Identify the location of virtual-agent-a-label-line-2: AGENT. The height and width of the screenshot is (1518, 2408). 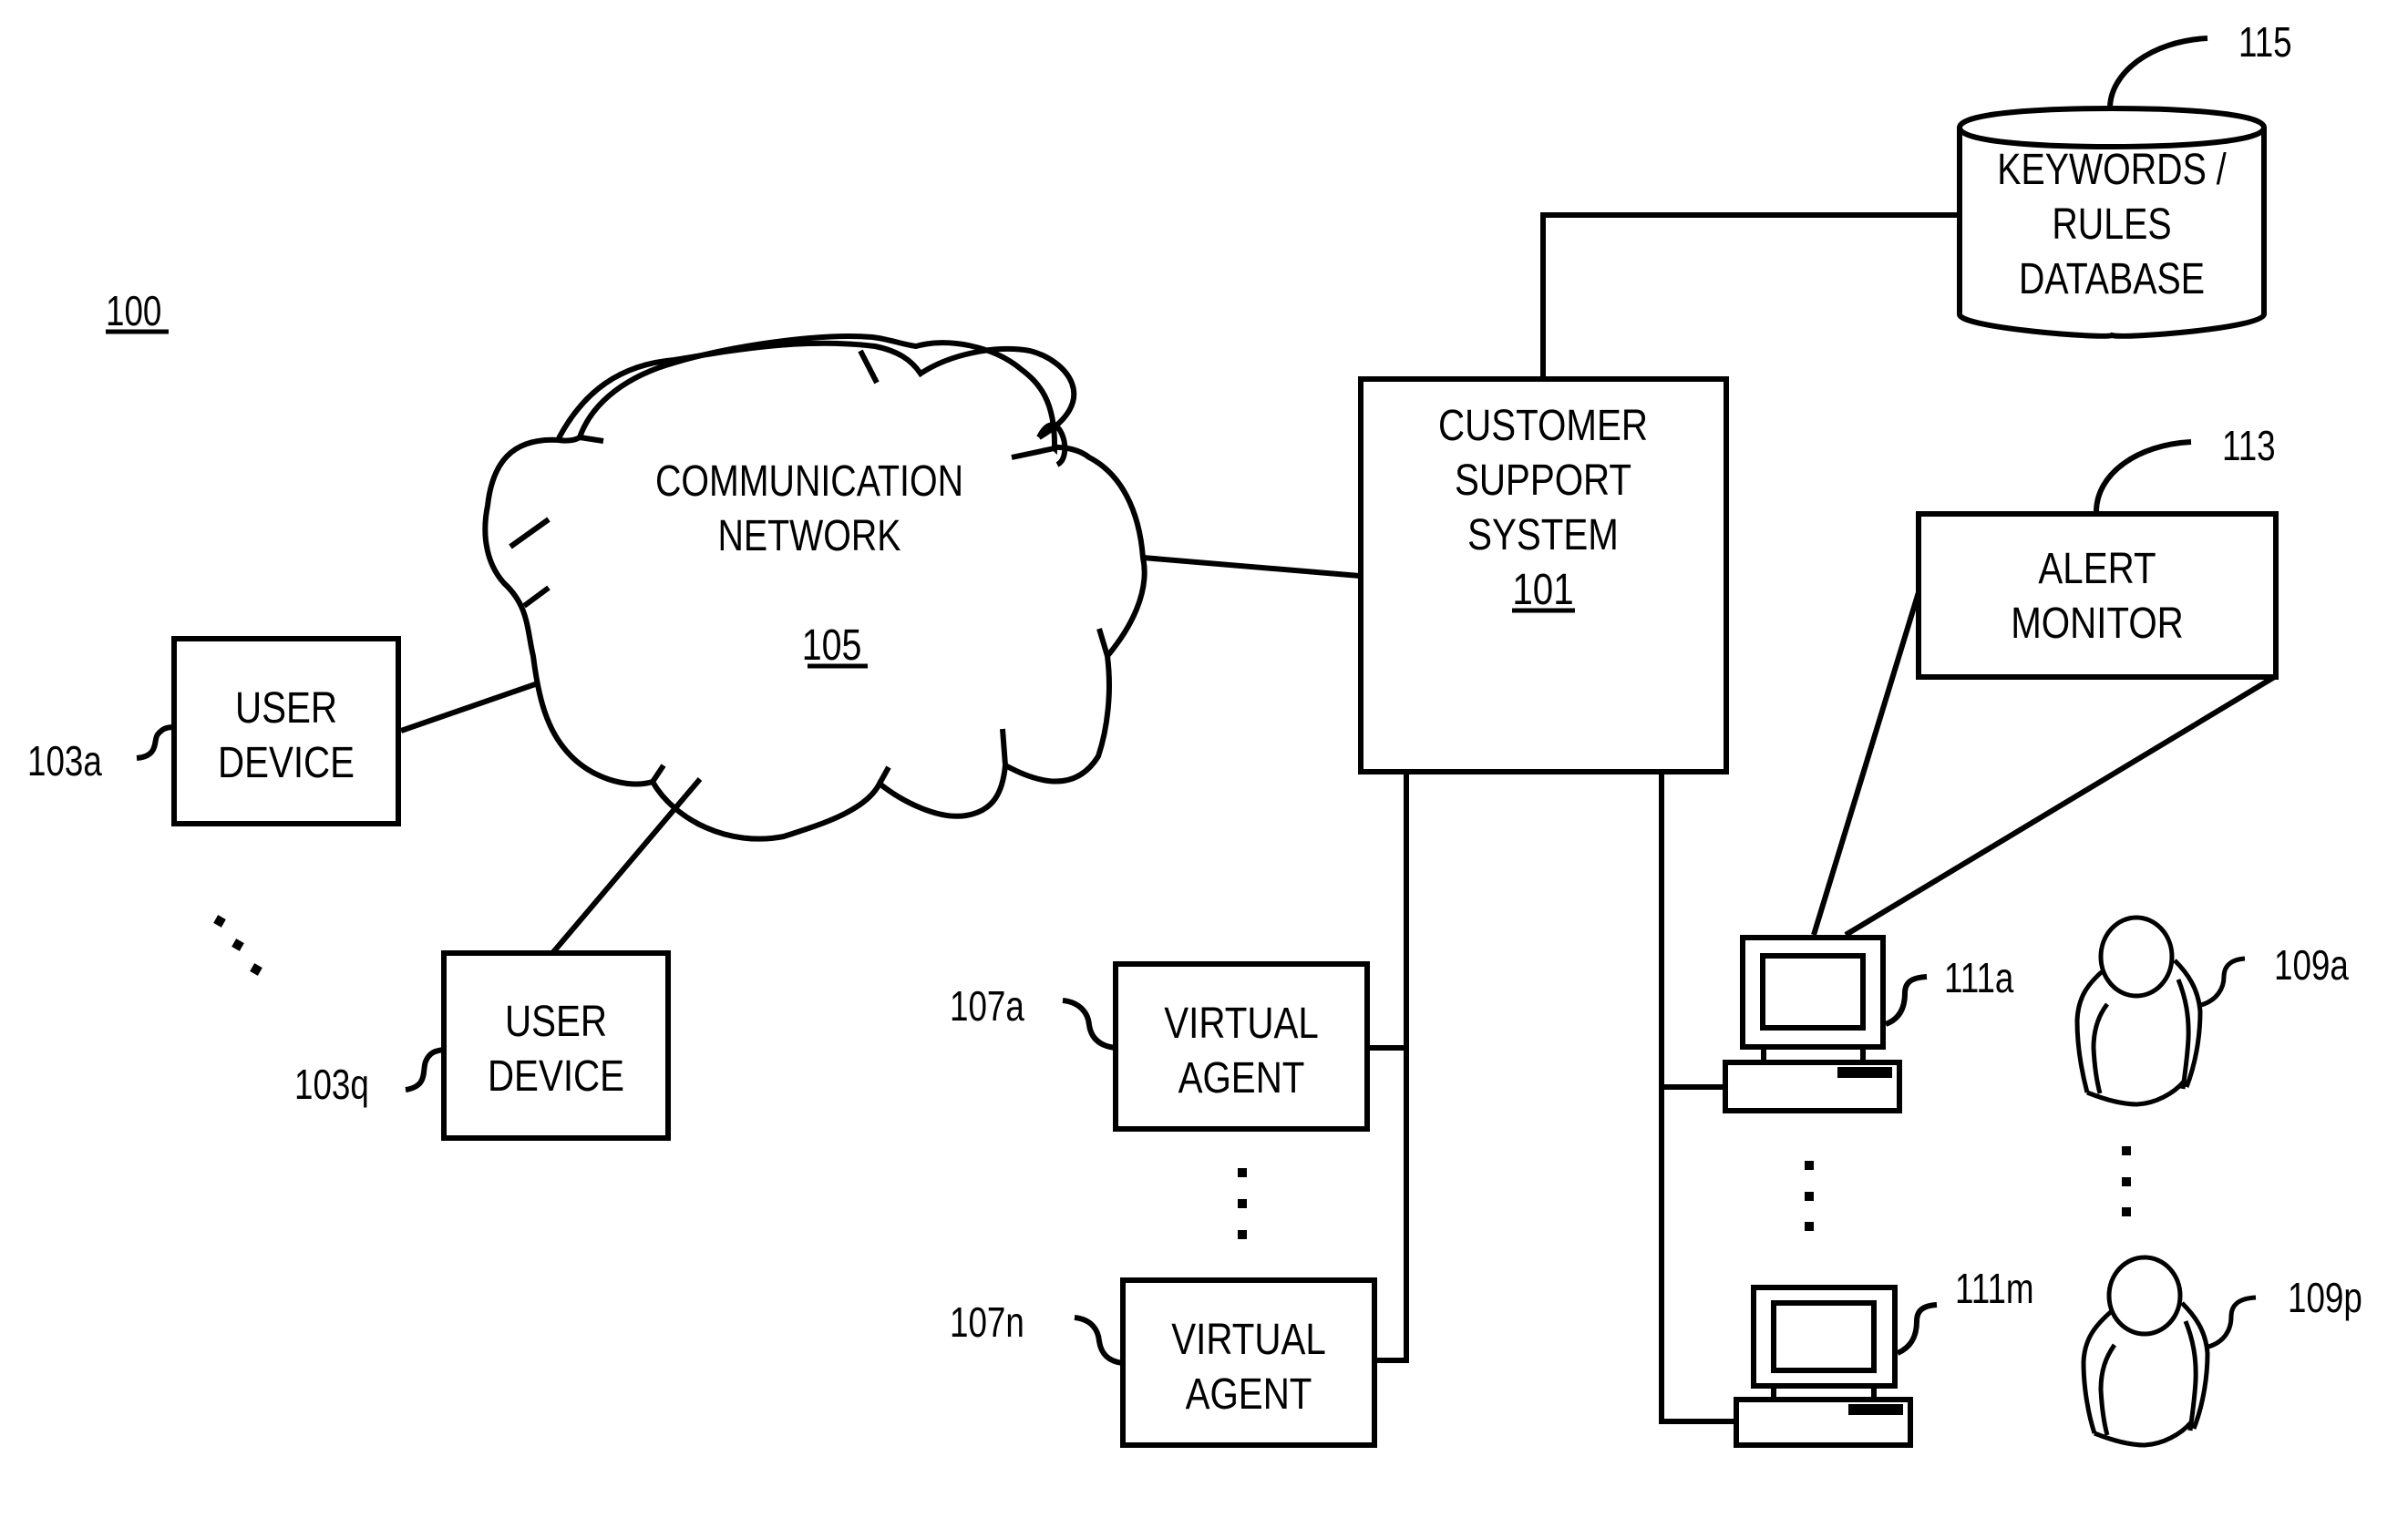
(1242, 1078).